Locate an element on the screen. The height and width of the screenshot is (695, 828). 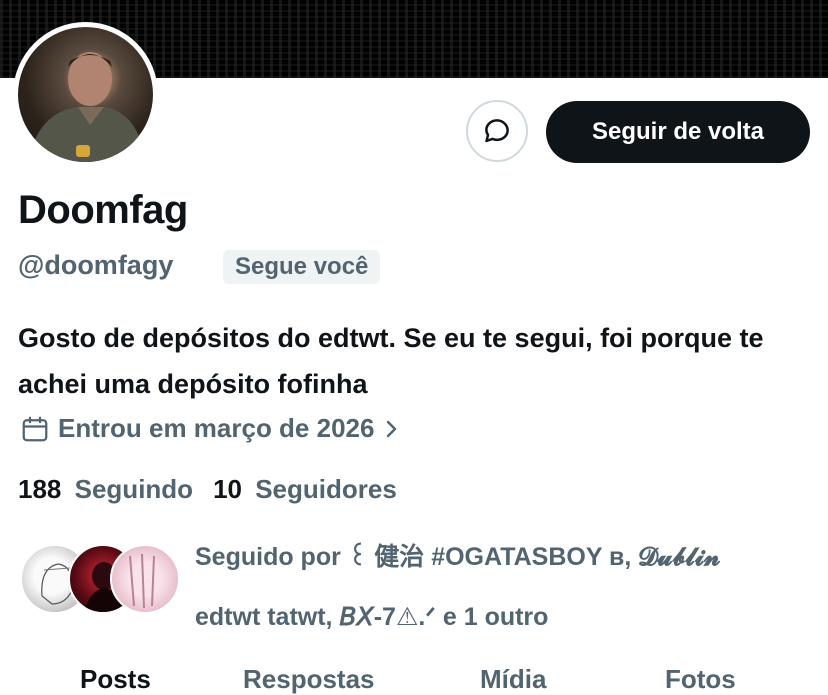
followers-link: 10 Seguidores is located at coordinates (305, 489).